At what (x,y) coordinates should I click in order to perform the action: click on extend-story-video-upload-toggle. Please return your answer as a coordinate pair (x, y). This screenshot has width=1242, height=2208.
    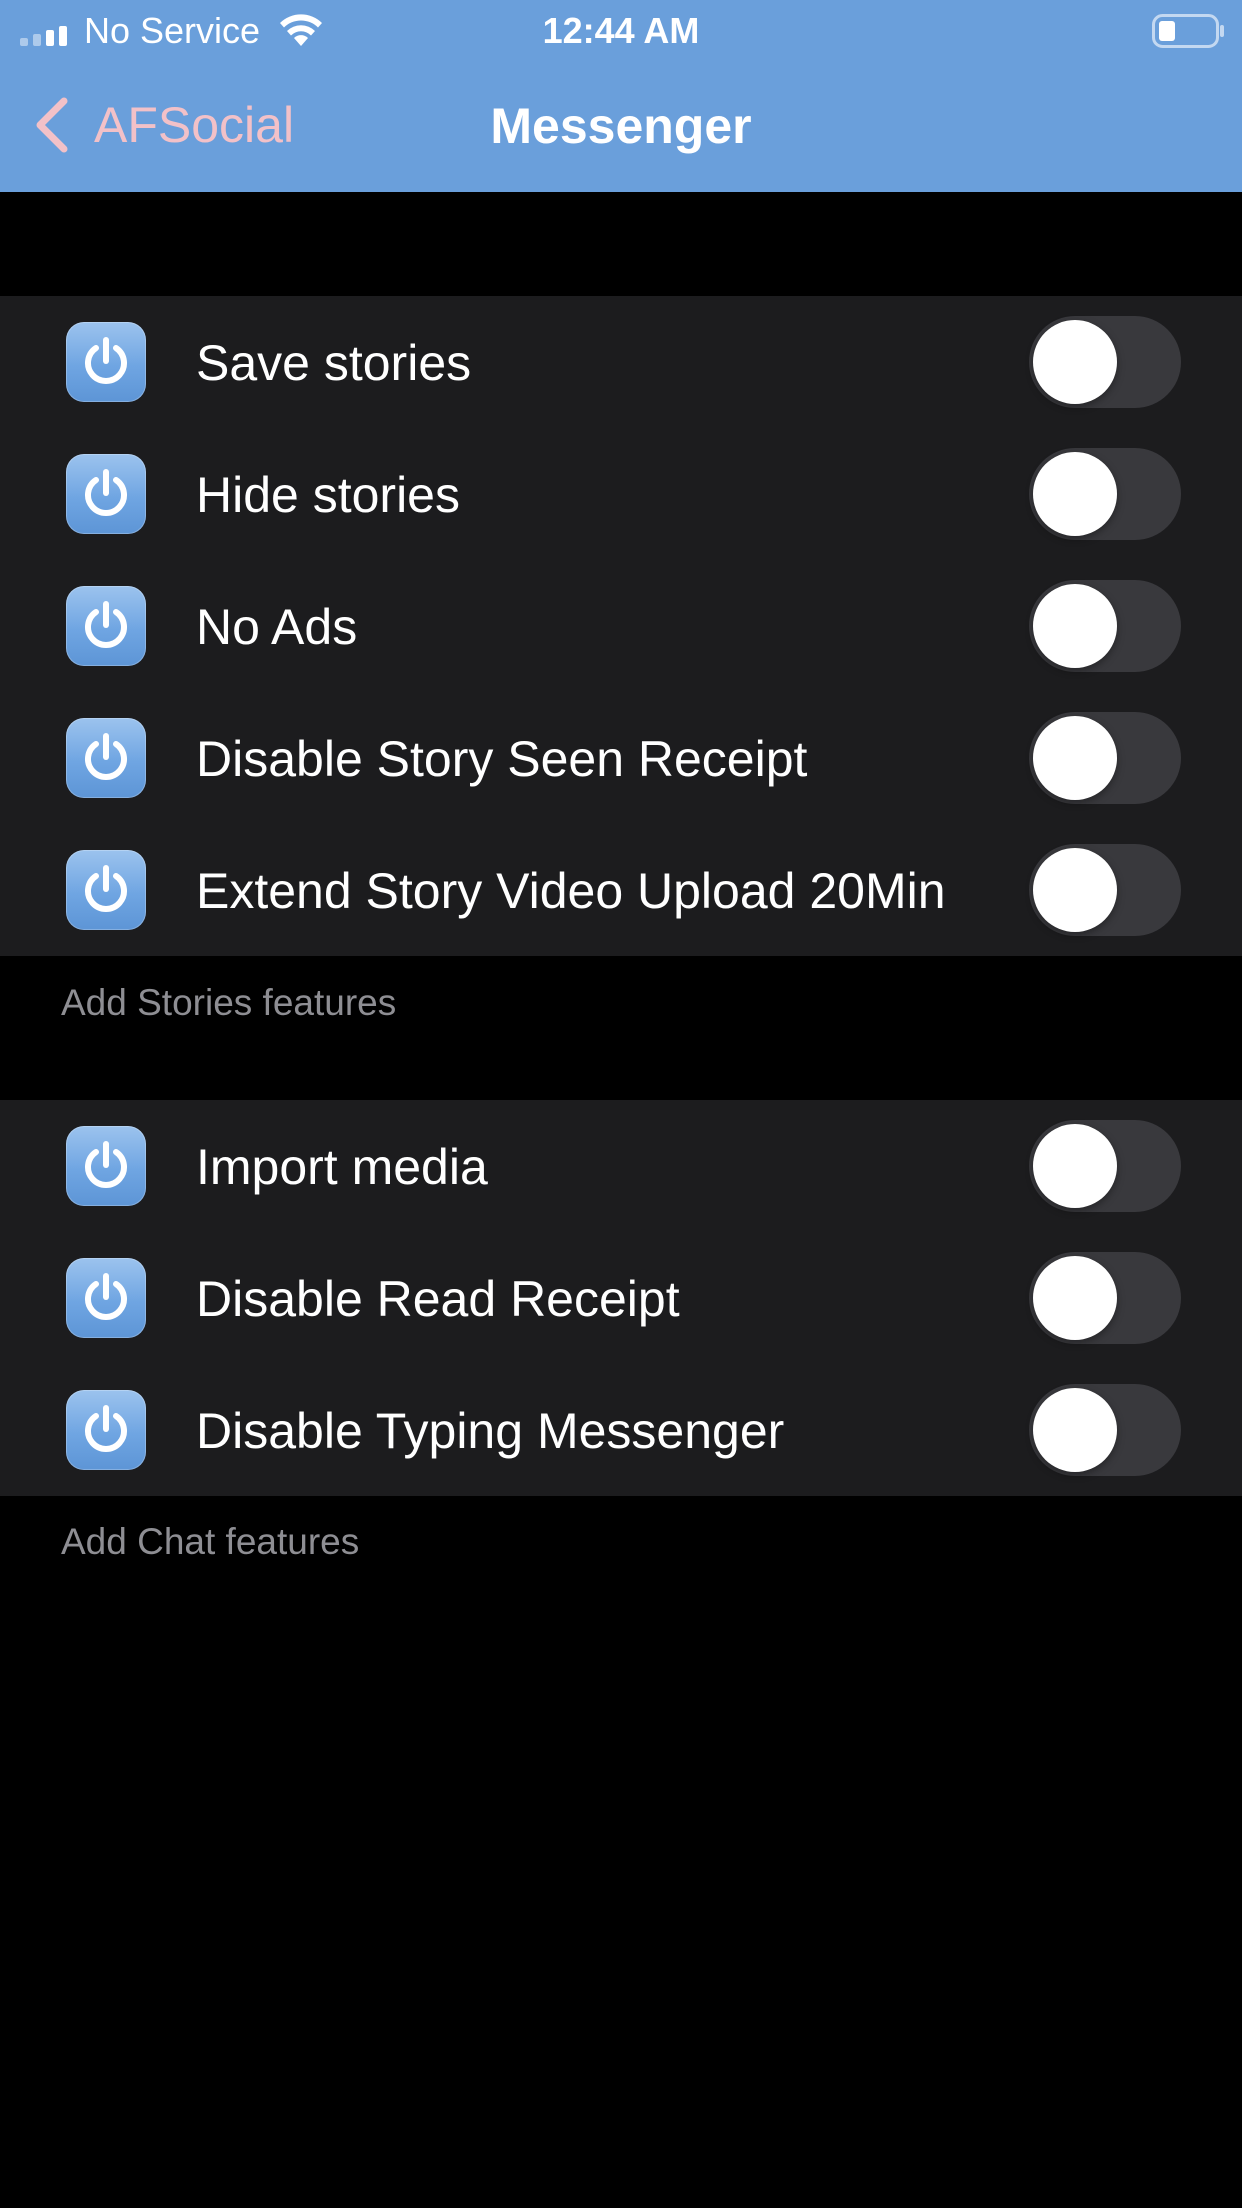
    Looking at the image, I should click on (1105, 890).